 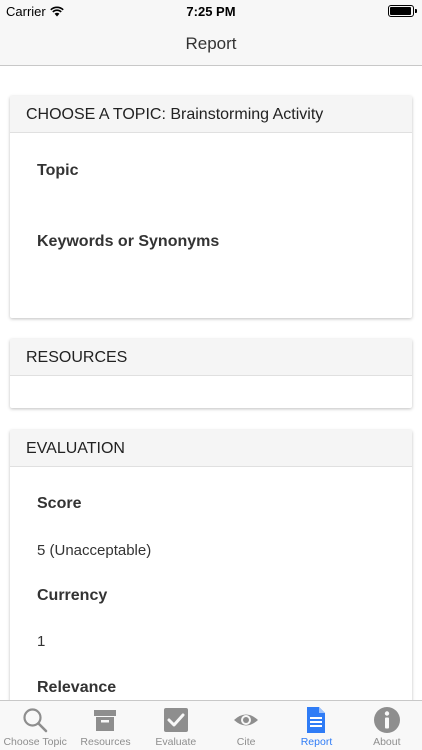 I want to click on status-bar: Carrier 7:25 PM, so click(x=211, y=11).